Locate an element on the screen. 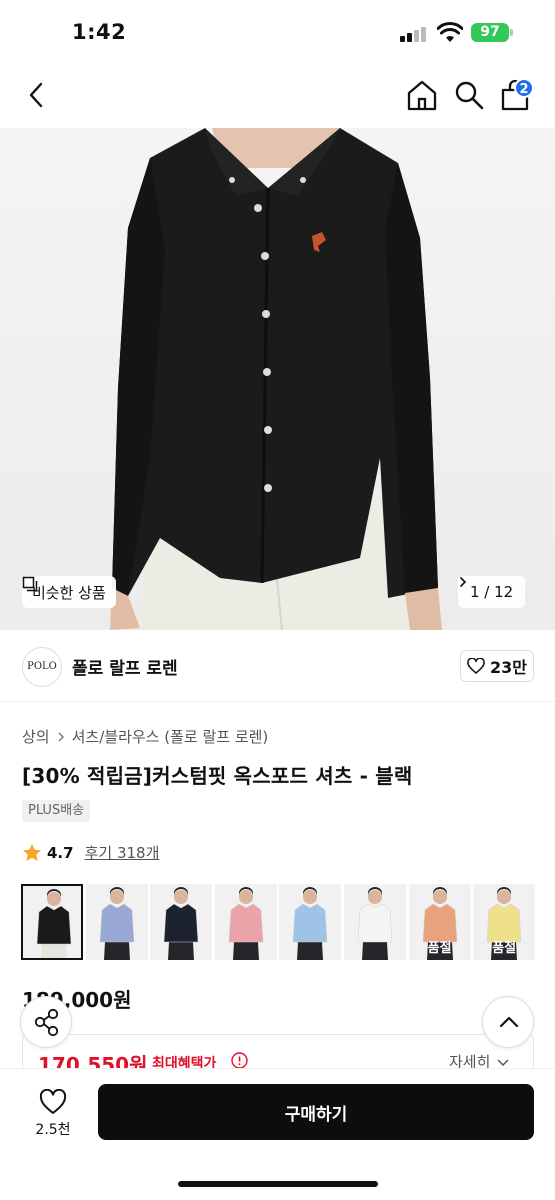 The height and width of the screenshot is (1200, 555). status-time: 1:42 is located at coordinates (99, 32).